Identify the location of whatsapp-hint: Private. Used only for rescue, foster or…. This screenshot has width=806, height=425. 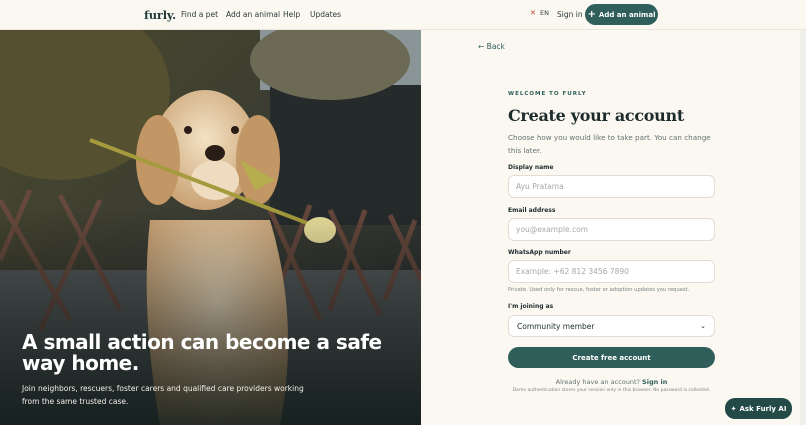
(599, 290).